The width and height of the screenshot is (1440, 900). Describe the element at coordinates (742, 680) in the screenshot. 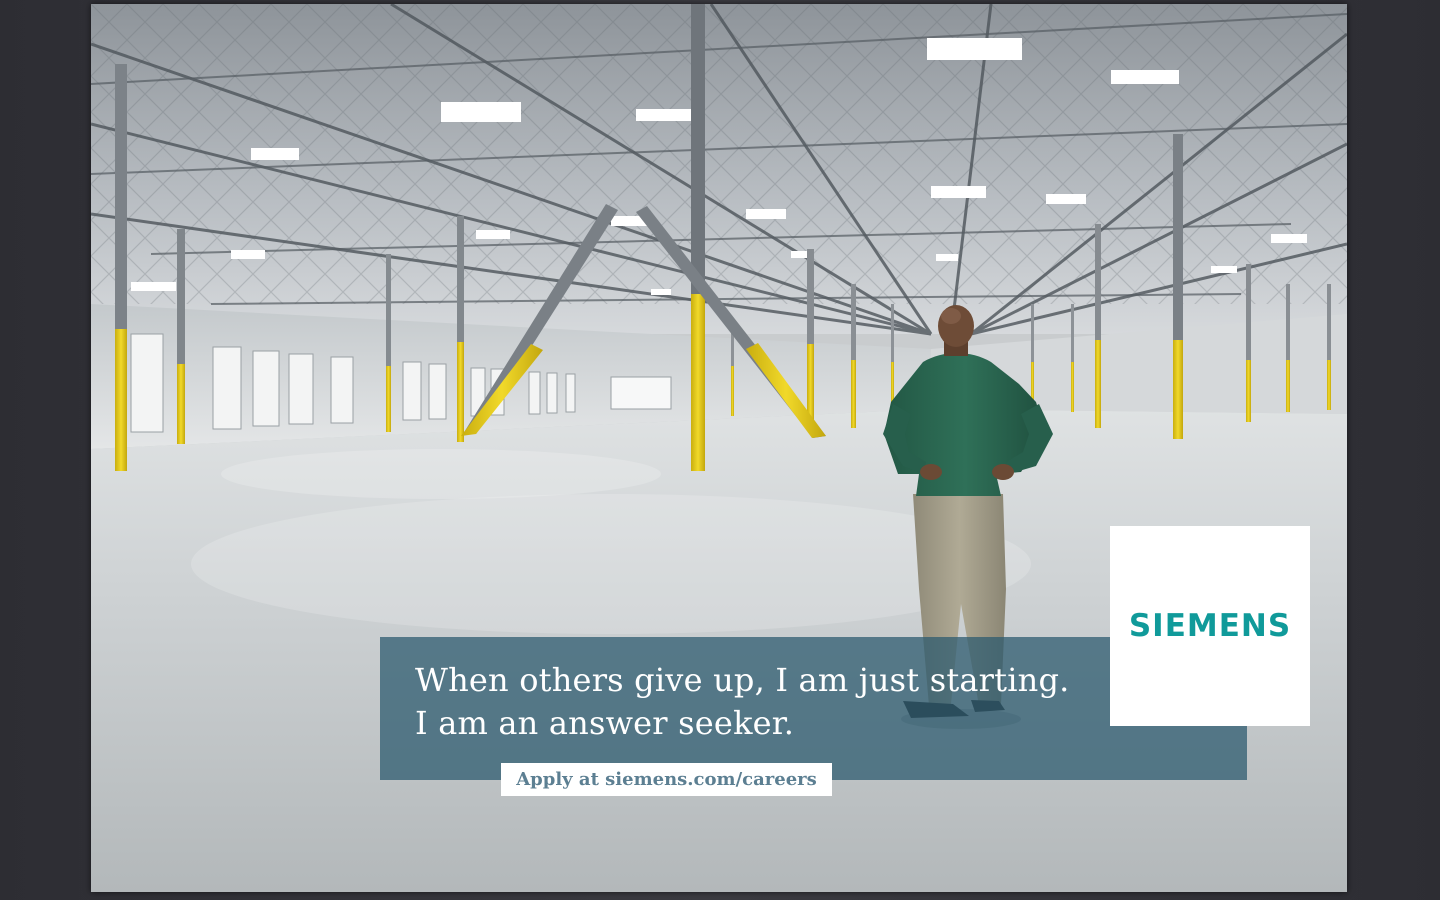

I see `headline-line-1: When others give up, I am just starting.` at that location.